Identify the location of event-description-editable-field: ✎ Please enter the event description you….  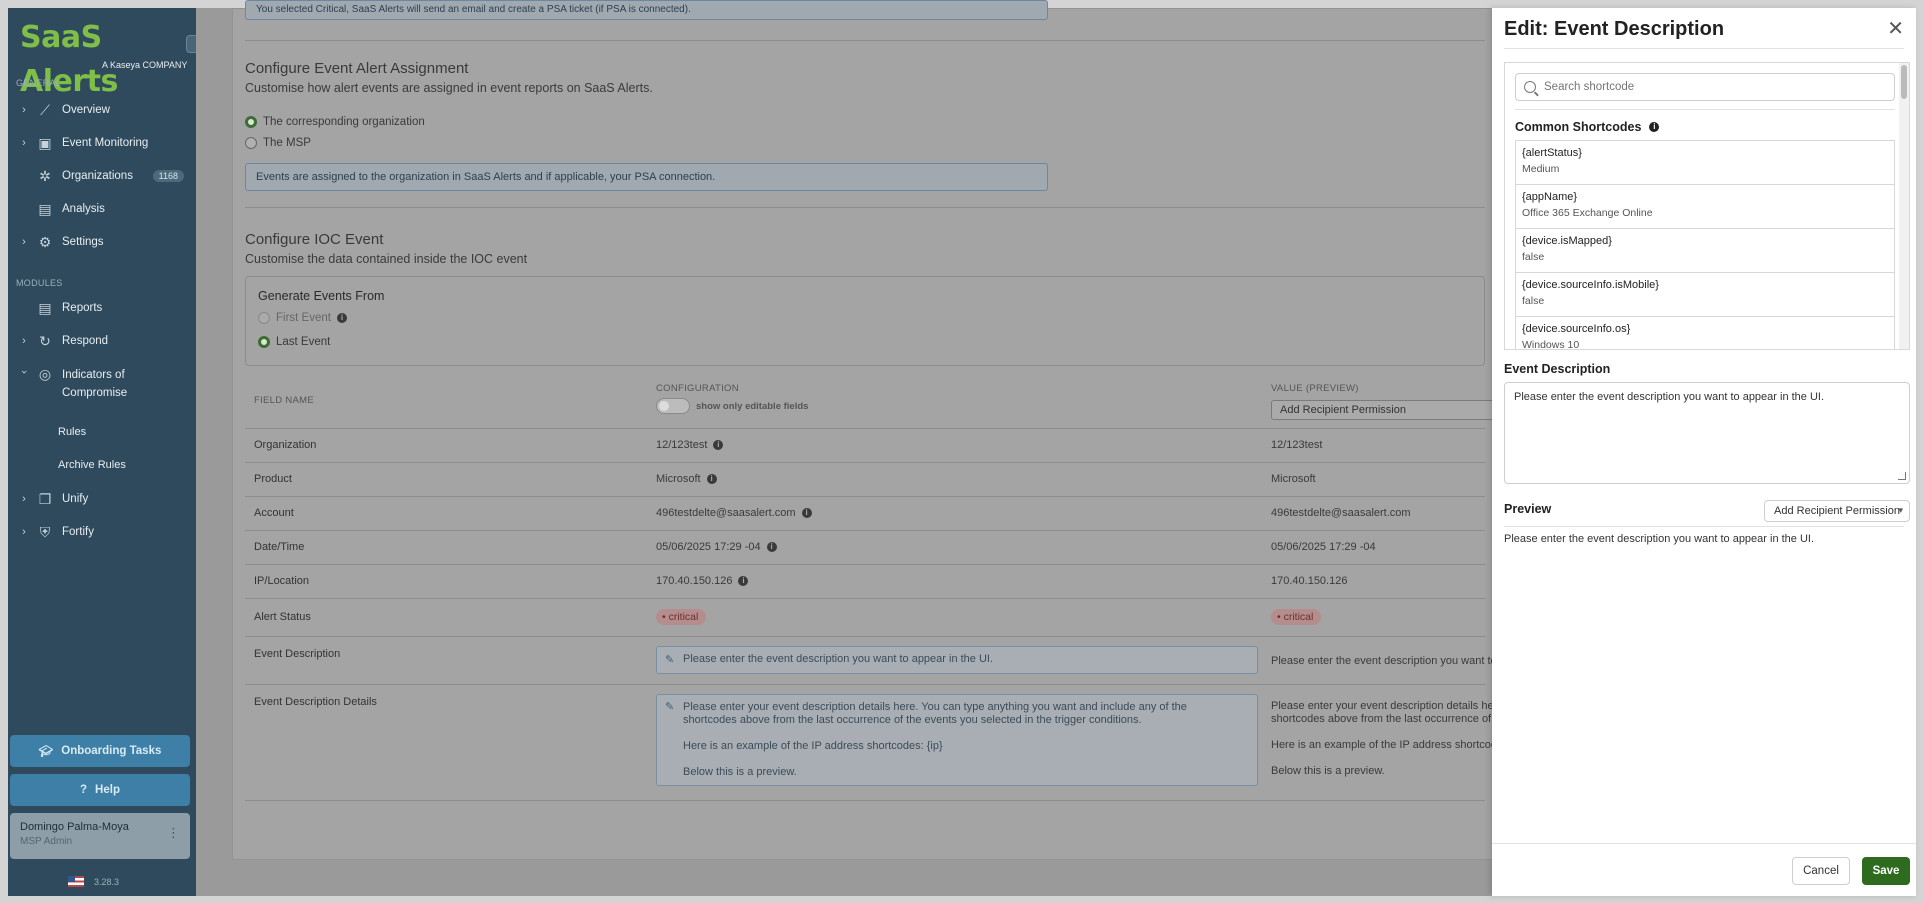
(957, 660).